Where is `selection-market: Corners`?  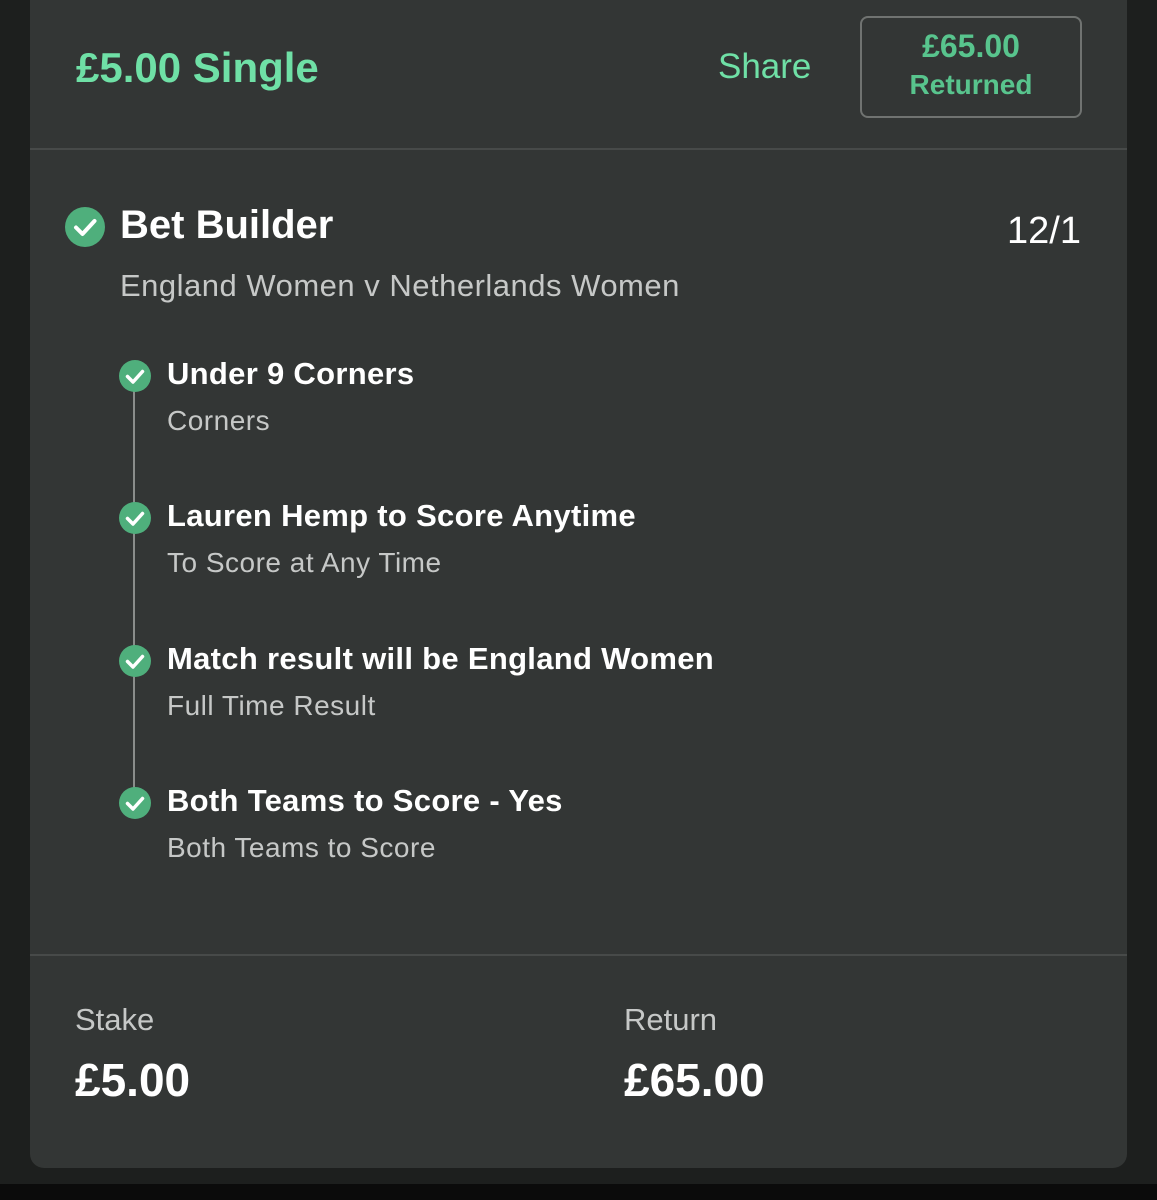 selection-market: Corners is located at coordinates (219, 420).